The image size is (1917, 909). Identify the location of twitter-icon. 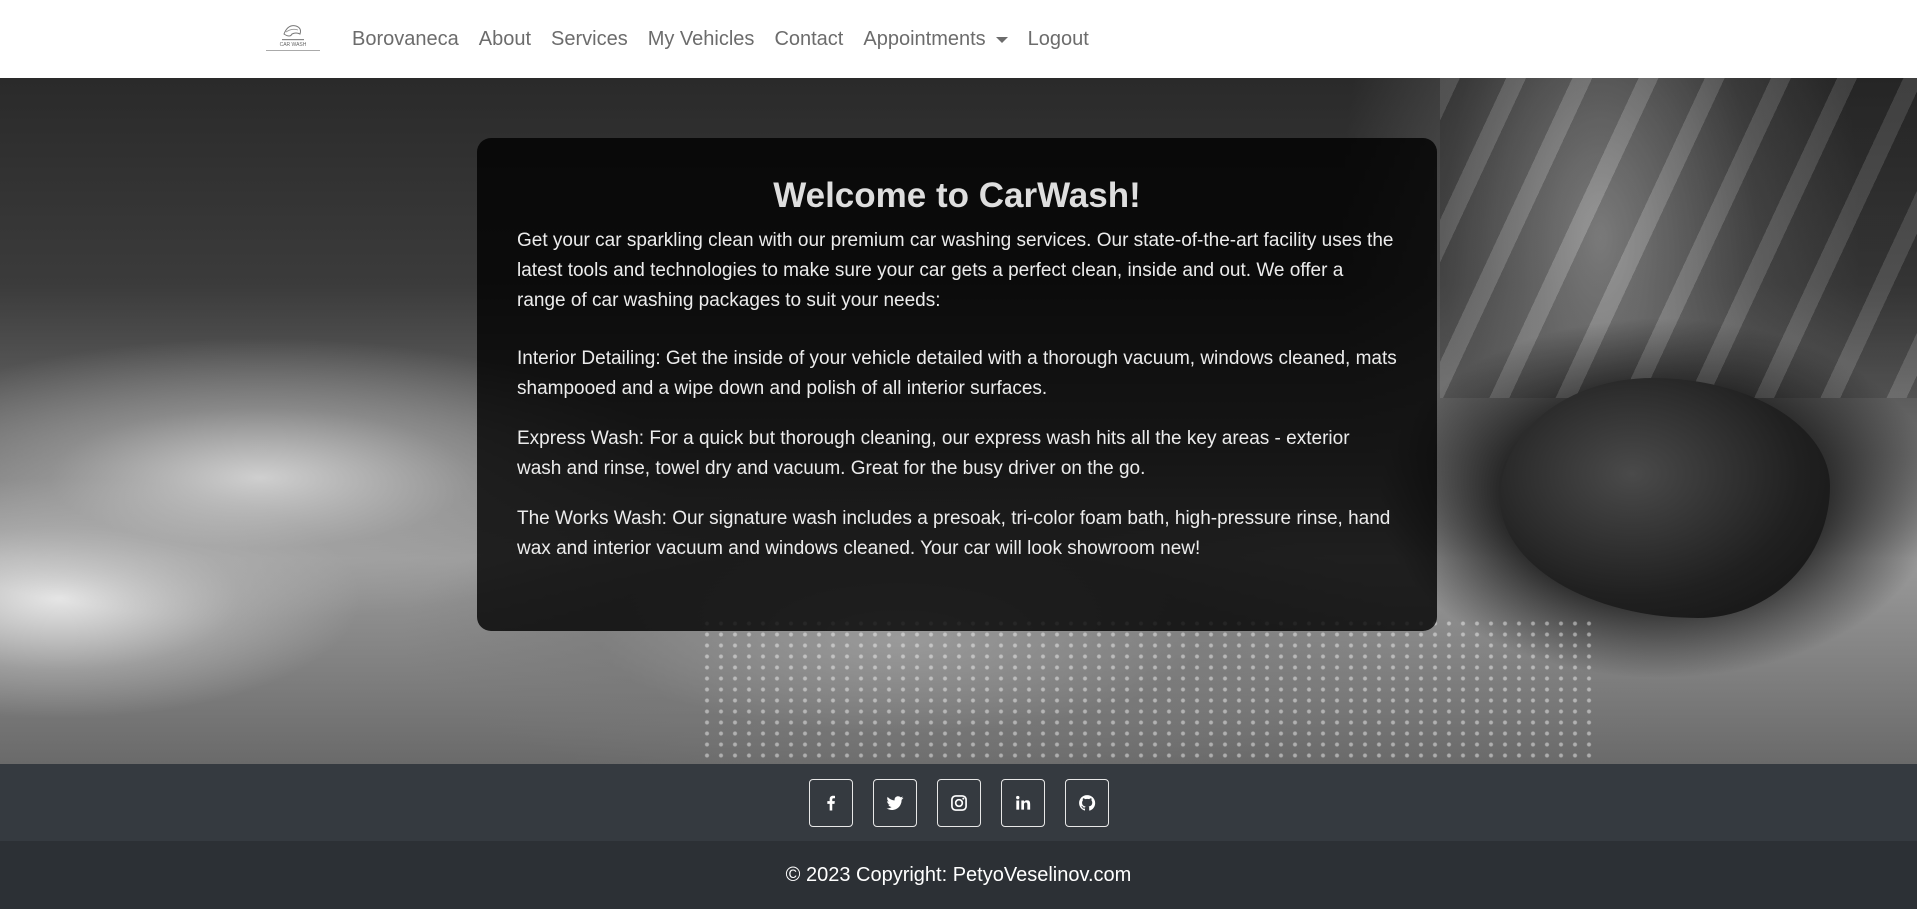
(894, 802).